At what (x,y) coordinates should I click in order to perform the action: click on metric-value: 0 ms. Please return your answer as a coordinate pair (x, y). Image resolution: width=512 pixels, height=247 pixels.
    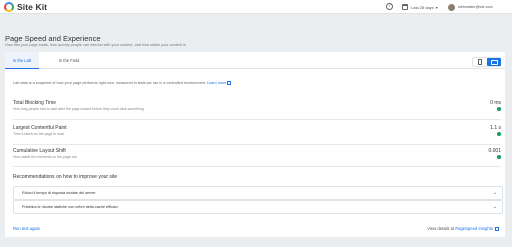
    Looking at the image, I should click on (495, 103).